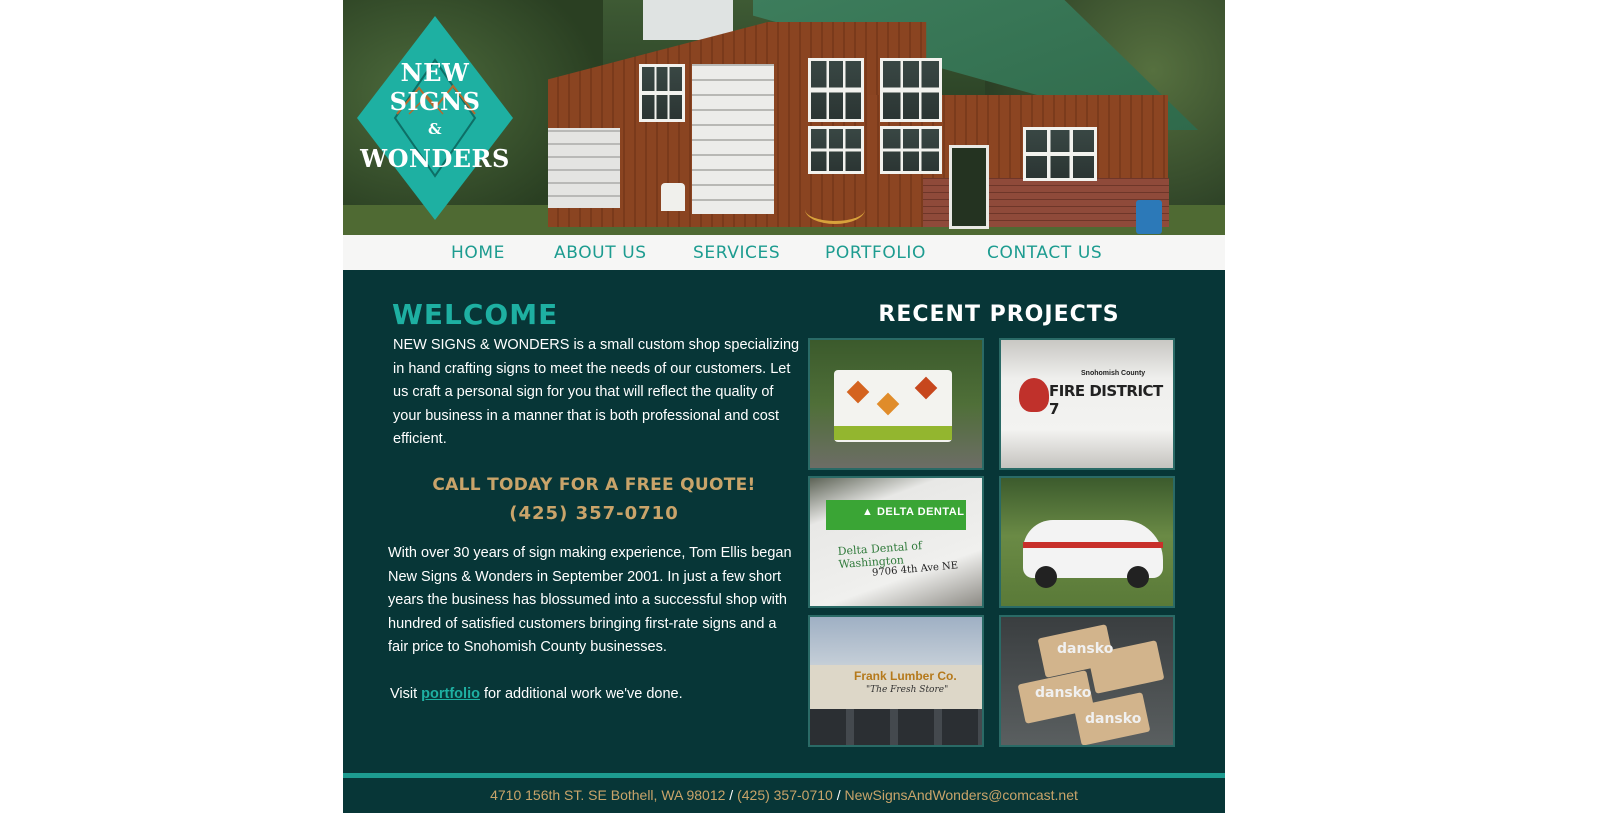 This screenshot has width=1600, height=830. I want to click on site-logo: NEW SIGNS & WONDERS, so click(435, 118).